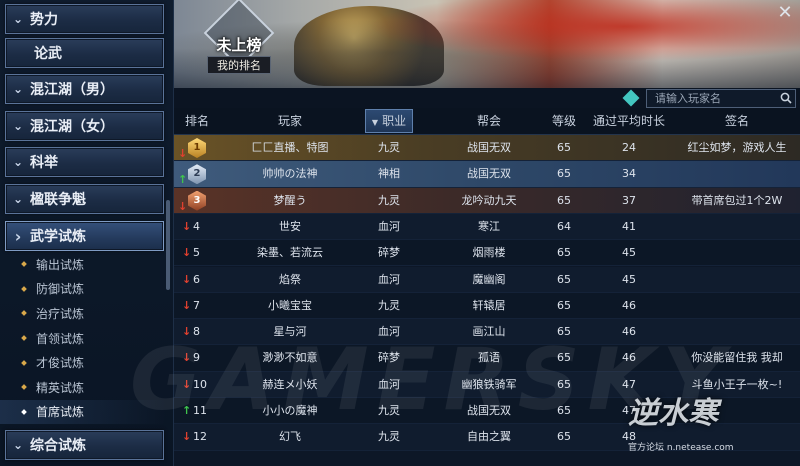  I want to click on sidebar-subitem-6: 首席试炼, so click(83, 412).